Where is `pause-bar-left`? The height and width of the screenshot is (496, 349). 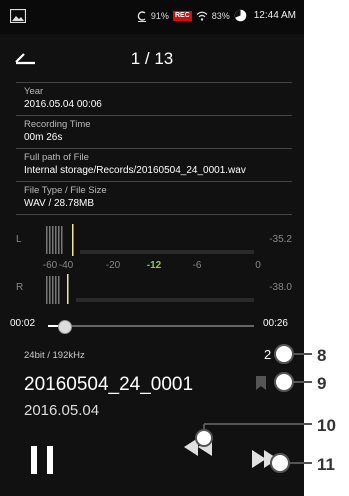 pause-bar-left is located at coordinates (34, 460).